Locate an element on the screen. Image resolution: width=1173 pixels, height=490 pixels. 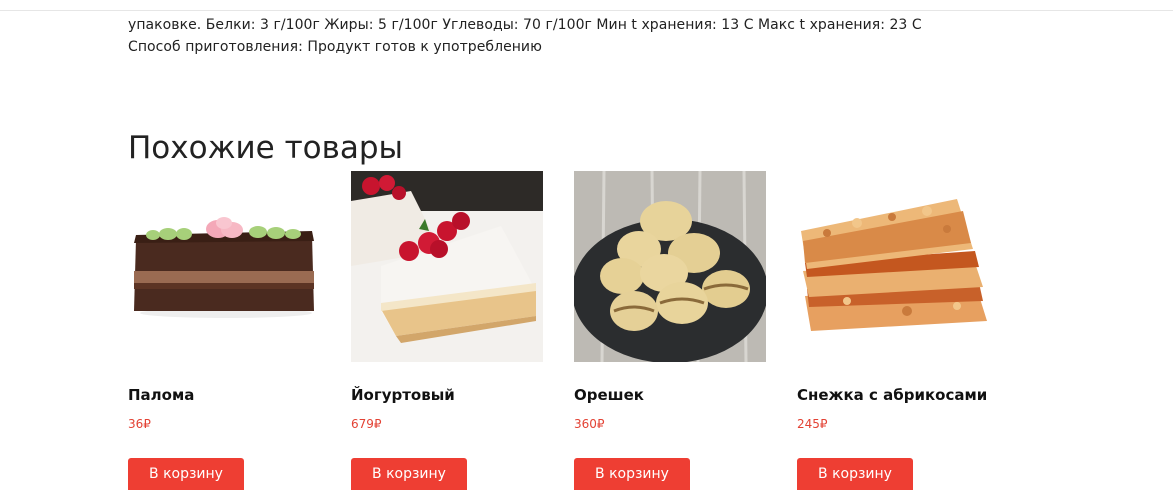
product-card: Снежка с абрикосами 245₽ В корзину is located at coordinates (893, 330).